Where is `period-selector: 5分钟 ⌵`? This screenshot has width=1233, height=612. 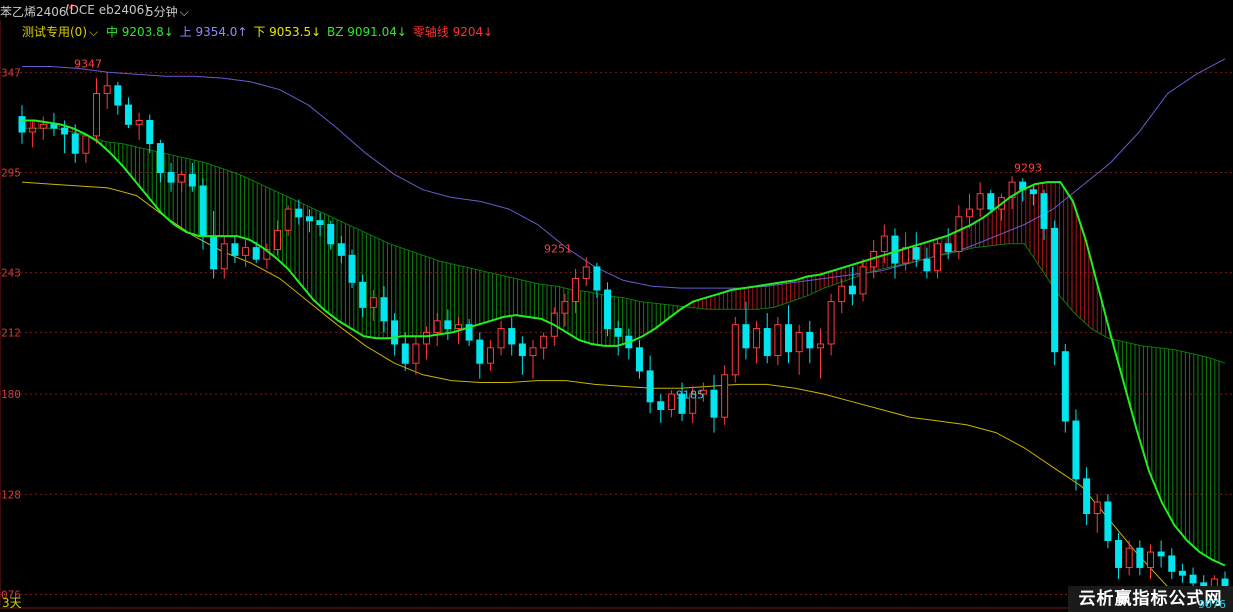
period-selector: 5分钟 ⌵ is located at coordinates (167, 11).